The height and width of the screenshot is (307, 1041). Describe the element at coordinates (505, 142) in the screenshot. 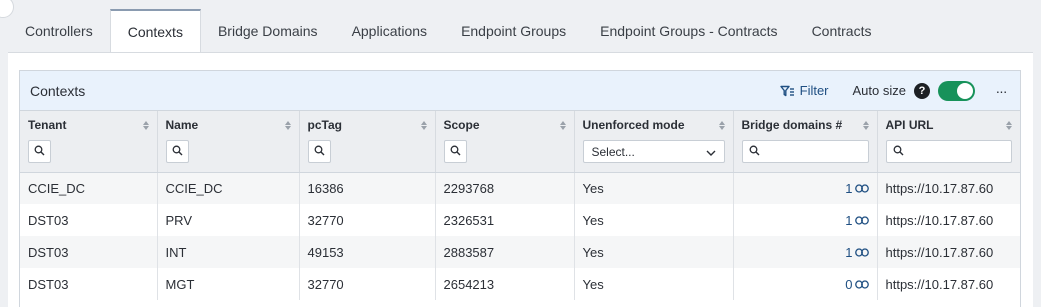

I see `column-header-scope: Scope` at that location.